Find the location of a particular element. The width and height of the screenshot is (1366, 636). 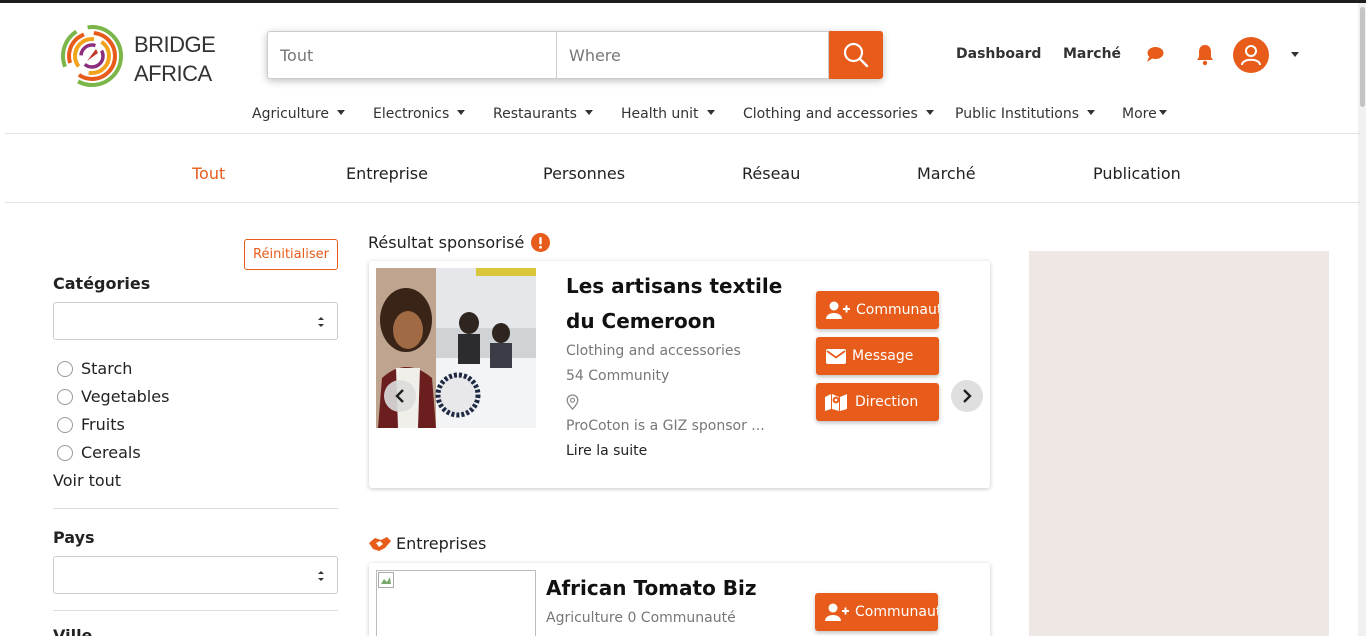

search-bar is located at coordinates (575, 55).